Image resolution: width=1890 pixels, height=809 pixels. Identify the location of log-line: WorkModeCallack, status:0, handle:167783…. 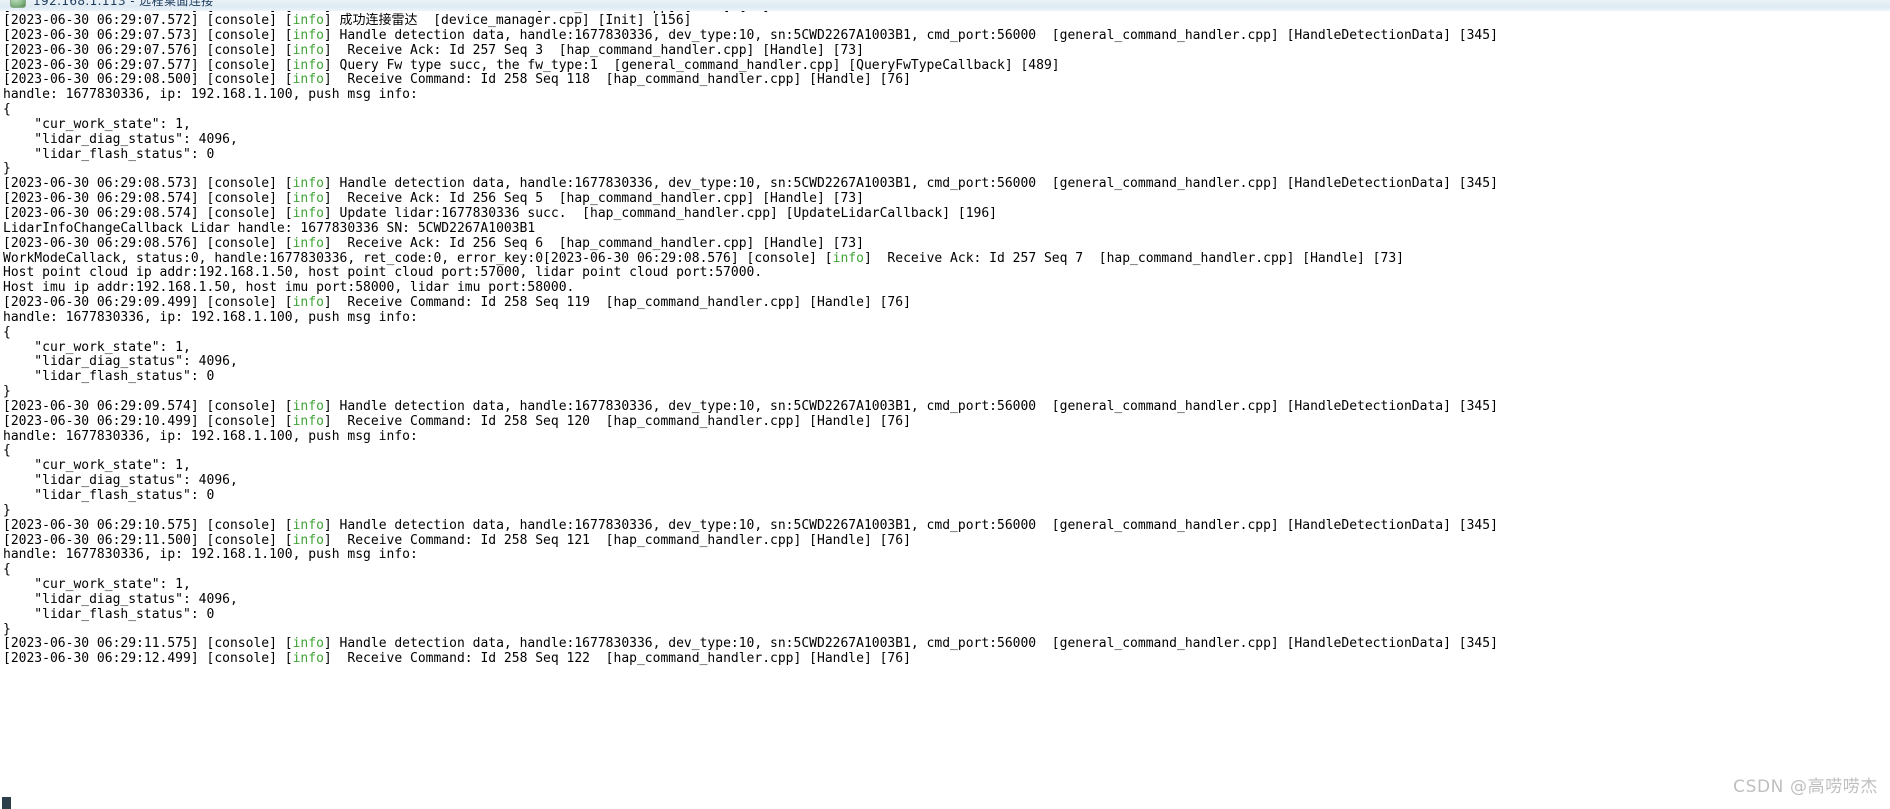
(945, 258).